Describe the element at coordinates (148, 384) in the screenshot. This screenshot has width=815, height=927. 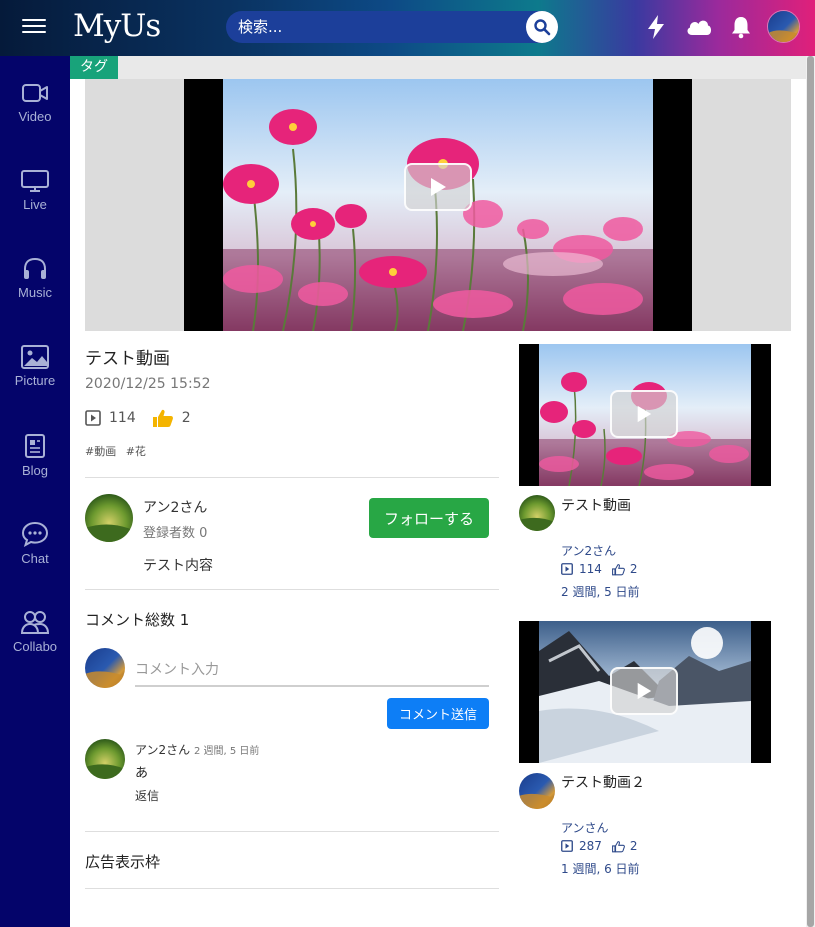
I see `video-date: 2020/12/25 15:52` at that location.